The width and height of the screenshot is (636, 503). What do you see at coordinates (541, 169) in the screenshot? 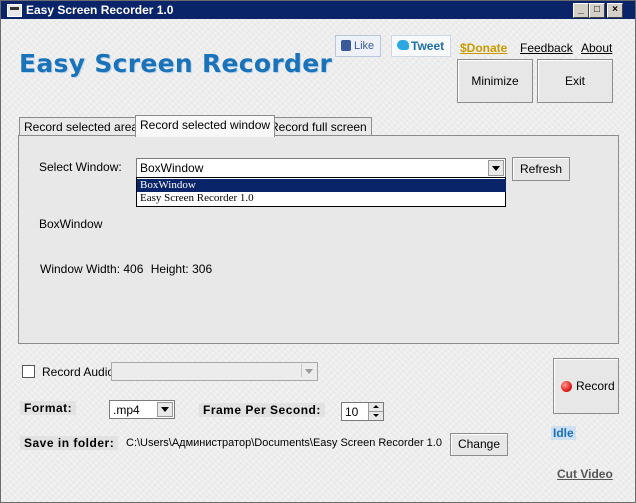
I see `refresh-button: Refresh` at bounding box center [541, 169].